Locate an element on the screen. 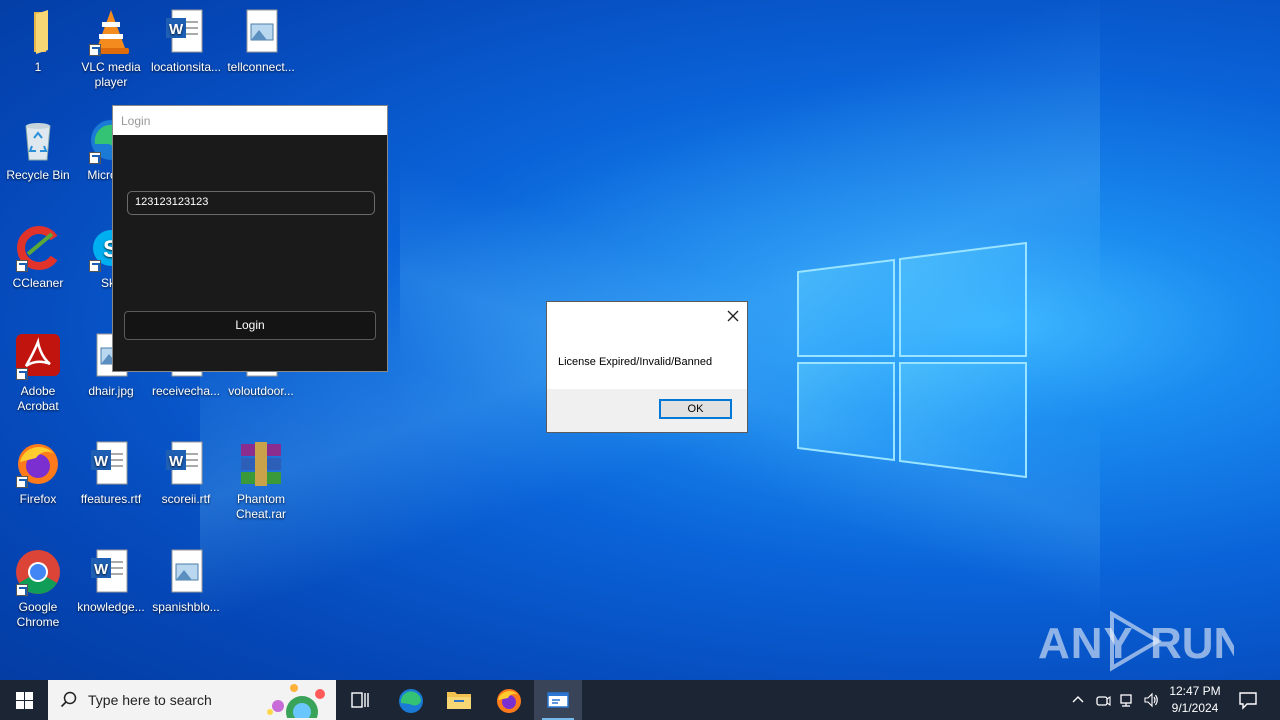 The image size is (1280, 720). taskbar: Type here to search 12:47 PM 9/1/2024 is located at coordinates (640, 700).